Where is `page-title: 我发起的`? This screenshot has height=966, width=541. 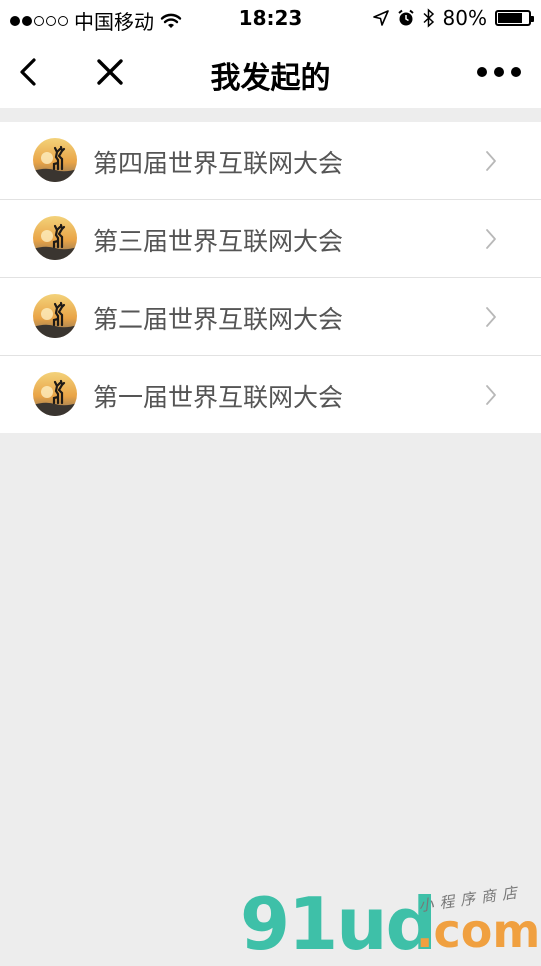
page-title: 我发起的 is located at coordinates (270, 78).